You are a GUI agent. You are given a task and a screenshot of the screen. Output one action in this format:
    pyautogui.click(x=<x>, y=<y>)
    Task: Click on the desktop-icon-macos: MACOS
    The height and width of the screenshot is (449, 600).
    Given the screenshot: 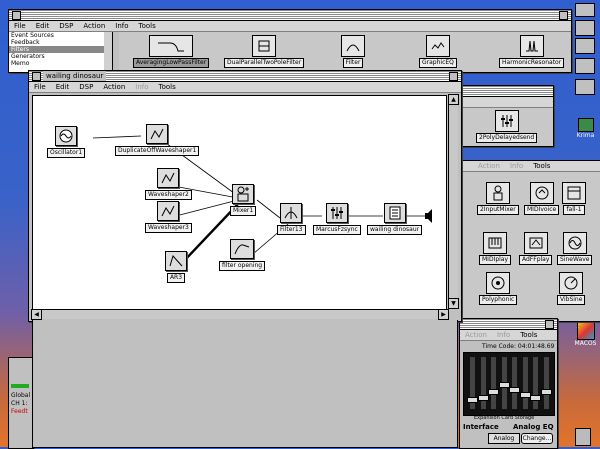 What is the action you would take?
    pyautogui.click(x=585, y=334)
    